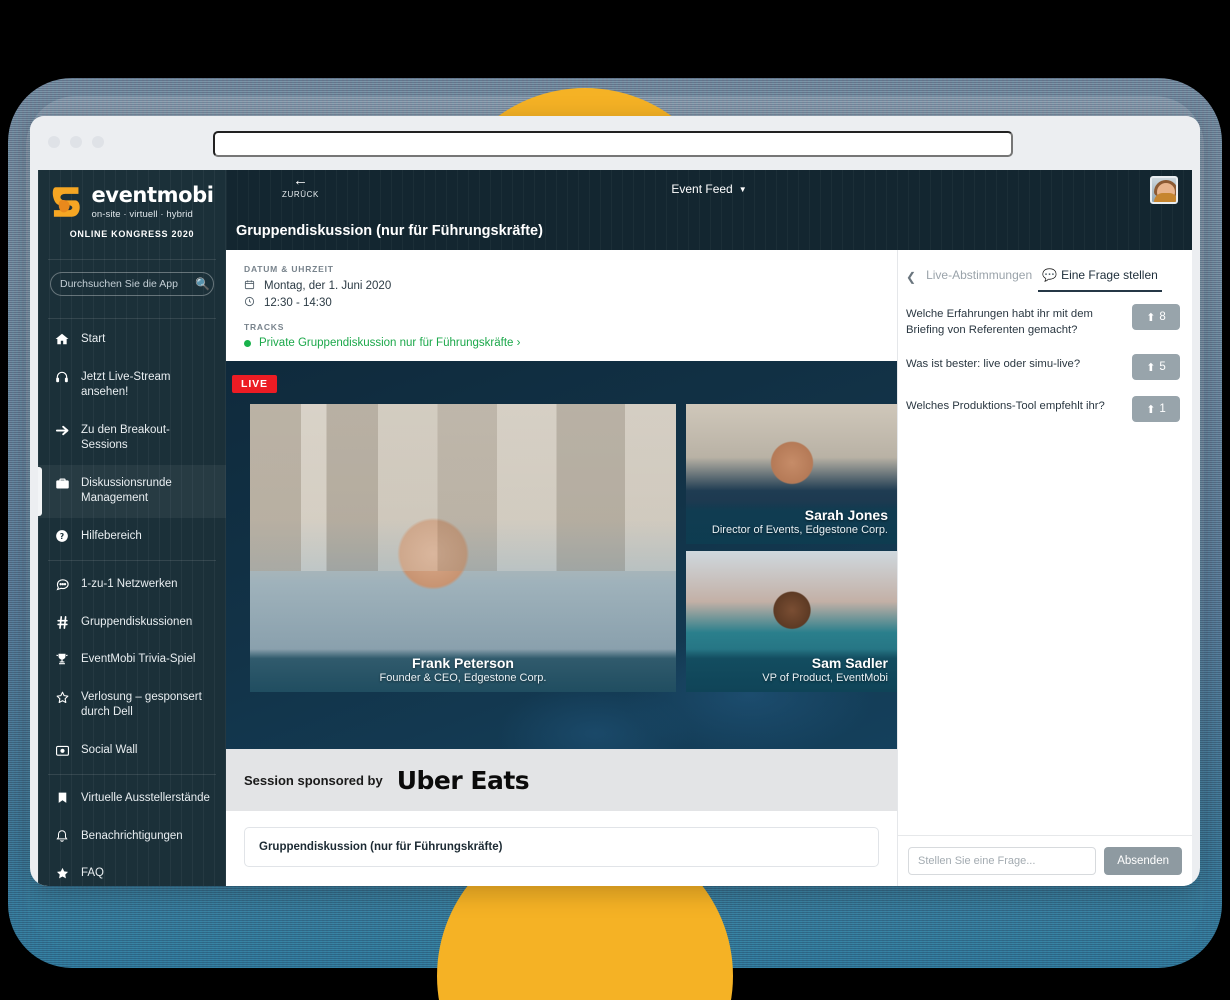 This screenshot has width=1230, height=1000. Describe the element at coordinates (132, 491) in the screenshot. I see `sidebar-item-diskussionsrunde-management: Diskussionsrunde Management` at that location.